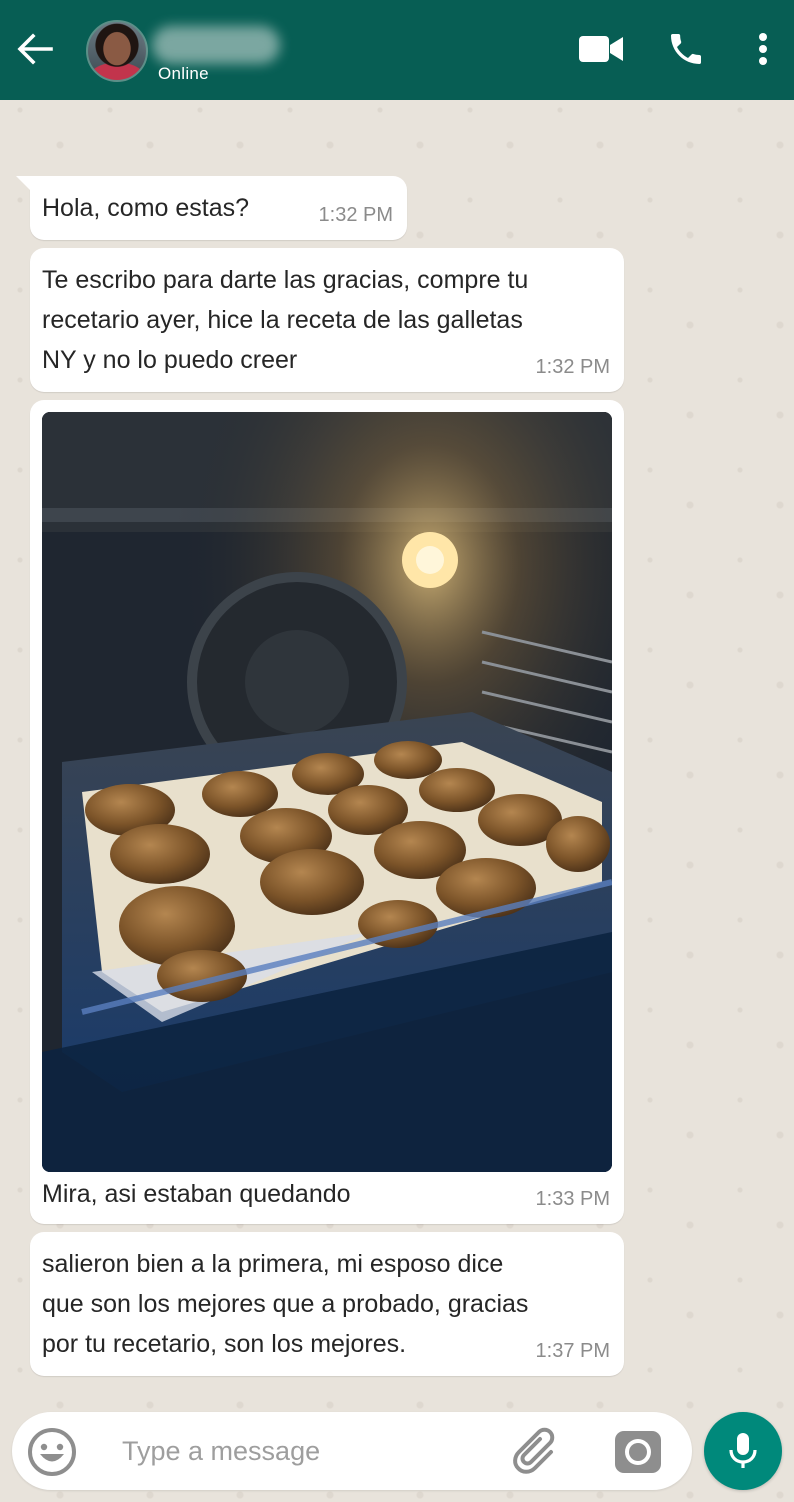 The image size is (794, 1502). Describe the element at coordinates (216, 45) in the screenshot. I see `contact-name` at that location.